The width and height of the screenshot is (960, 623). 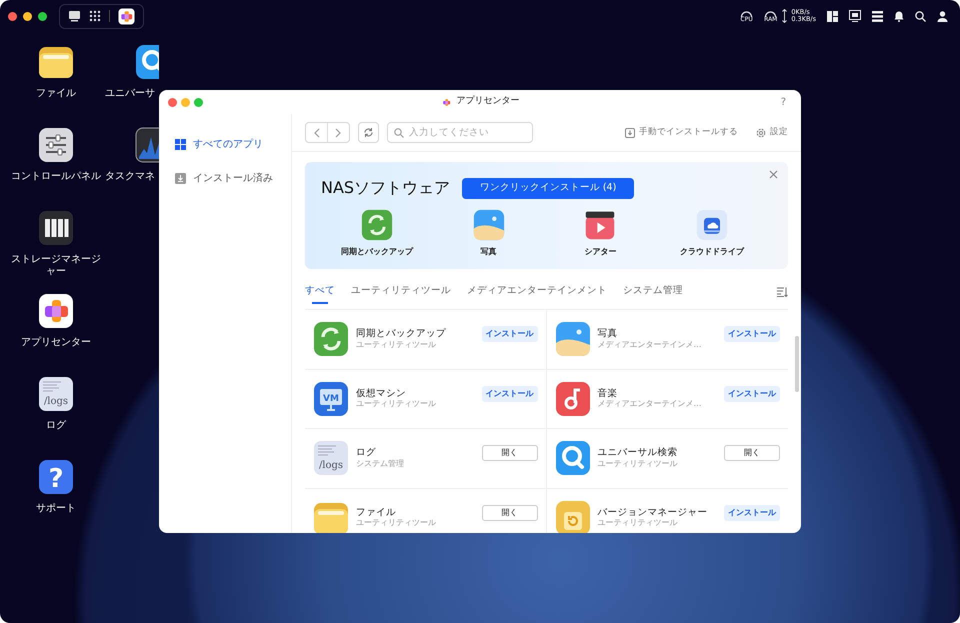 What do you see at coordinates (712, 252) in the screenshot?
I see `app-label: クラウドドライブ` at bounding box center [712, 252].